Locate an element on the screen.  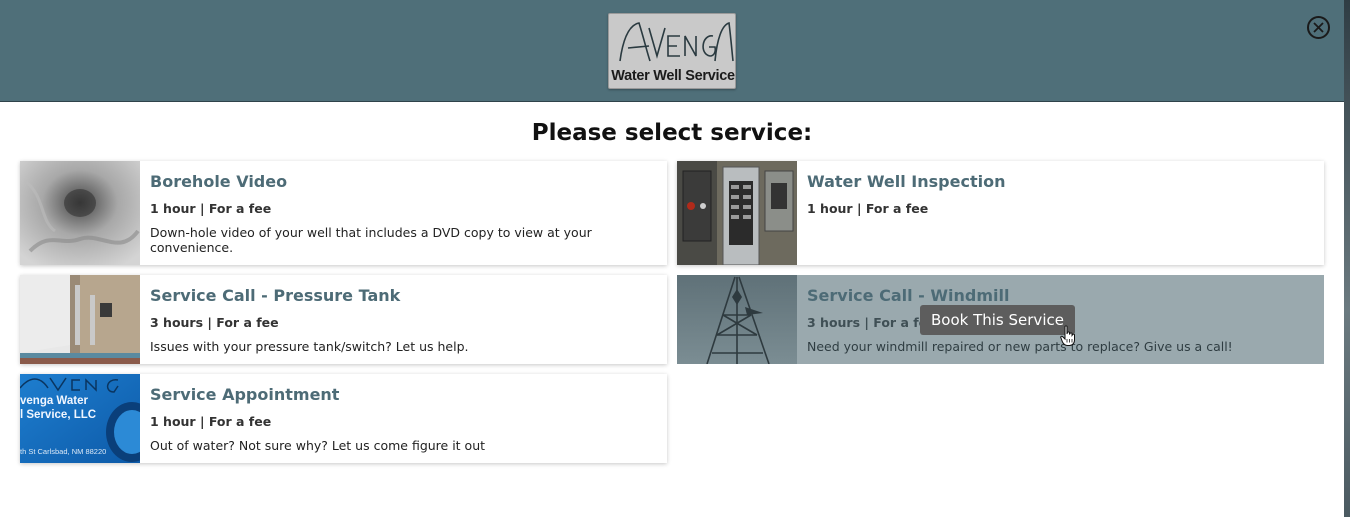
logo-subtitle: Water Well Service is located at coordinates (673, 76).